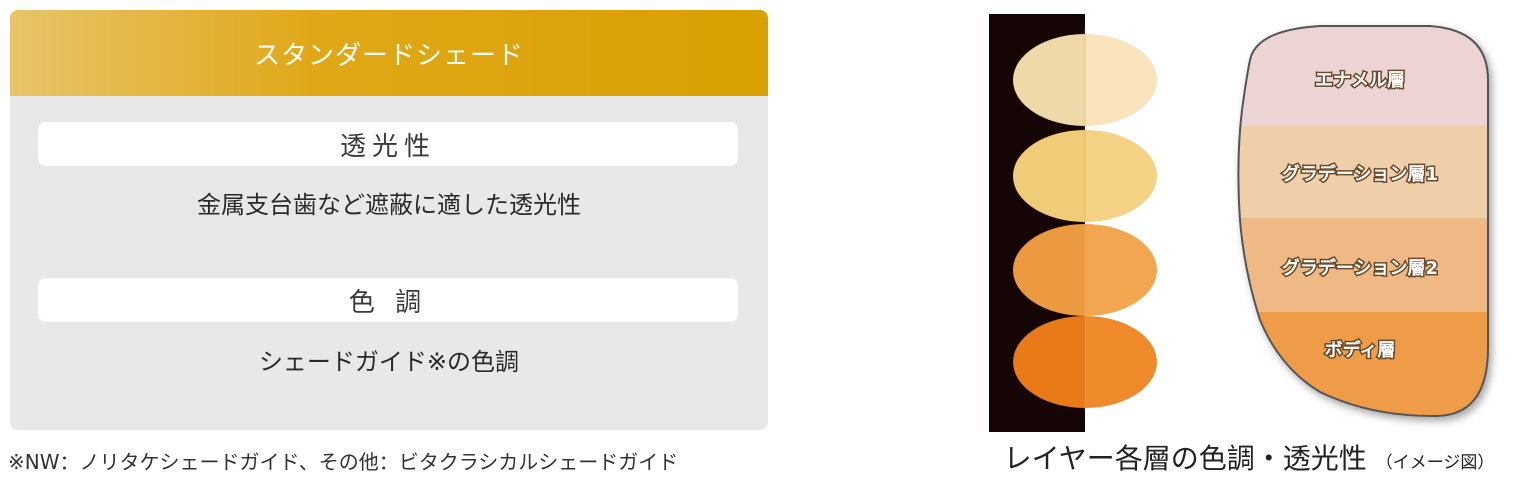  I want to click on gradation-layer-1-label: グラデーション層1, so click(1360, 174).